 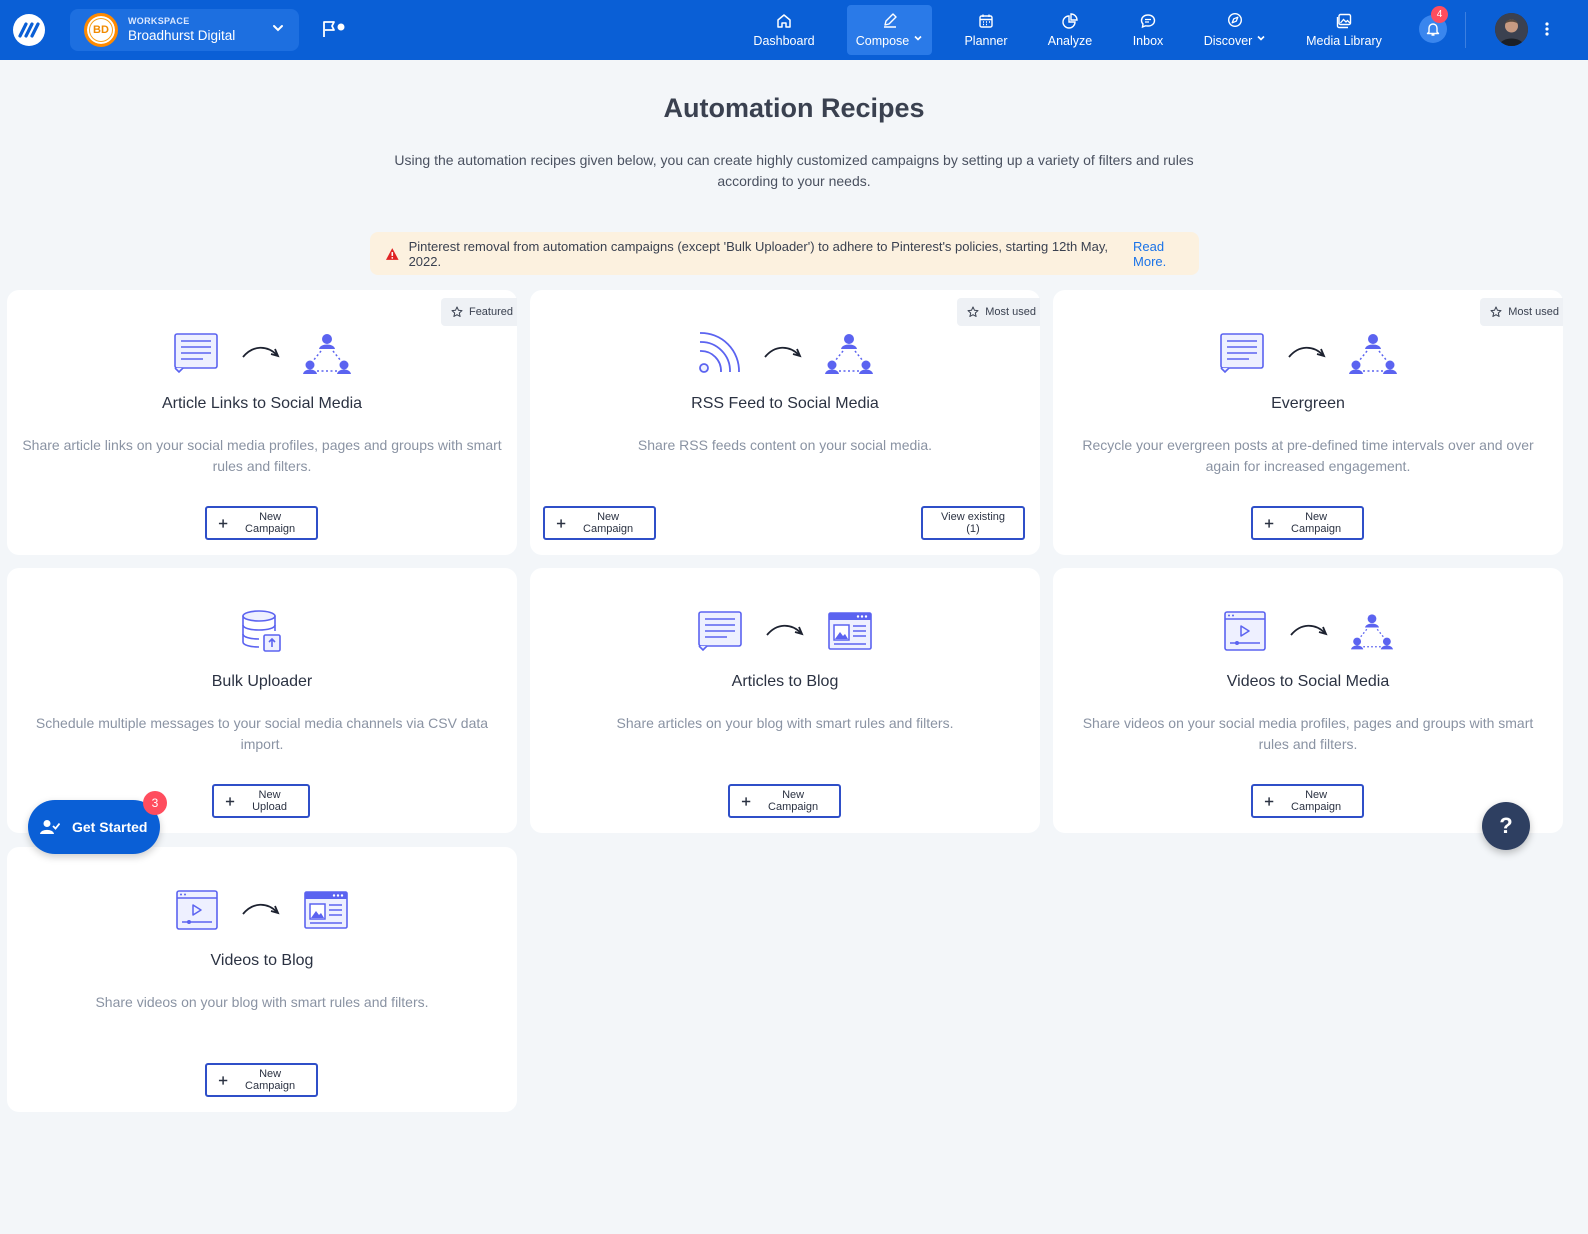 I want to click on card-title: Article Links to Social Media, so click(x=262, y=403).